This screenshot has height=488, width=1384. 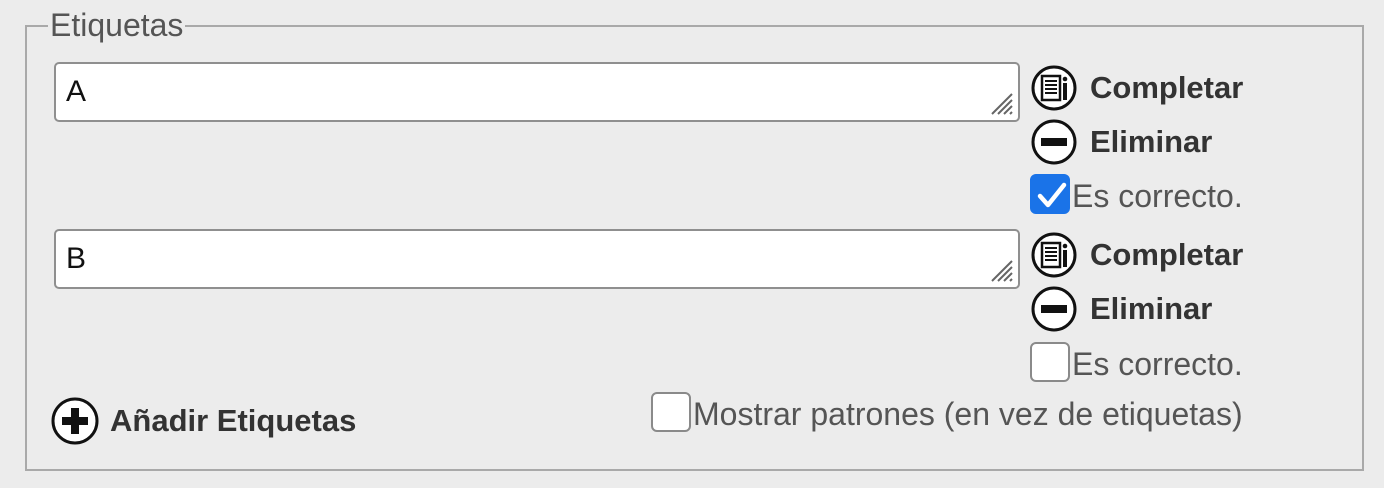 I want to click on complete-button-b: Completar, so click(x=1136, y=255).